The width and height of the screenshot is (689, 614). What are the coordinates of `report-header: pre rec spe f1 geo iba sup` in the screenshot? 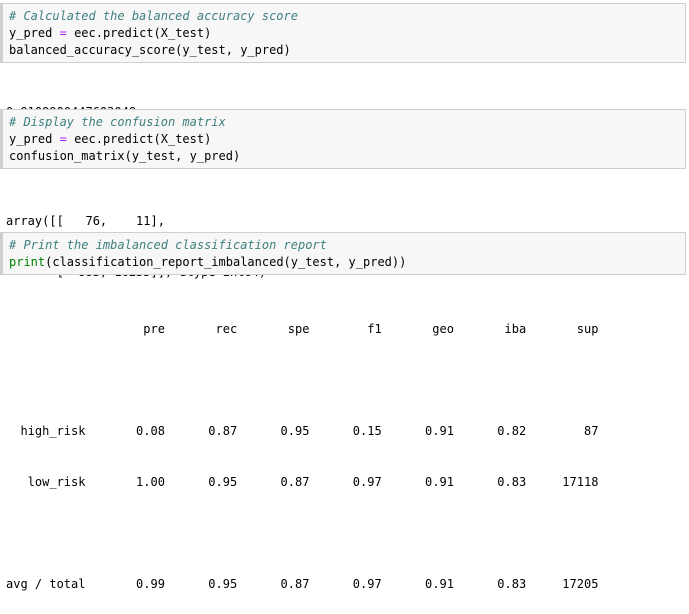 It's located at (302, 329).